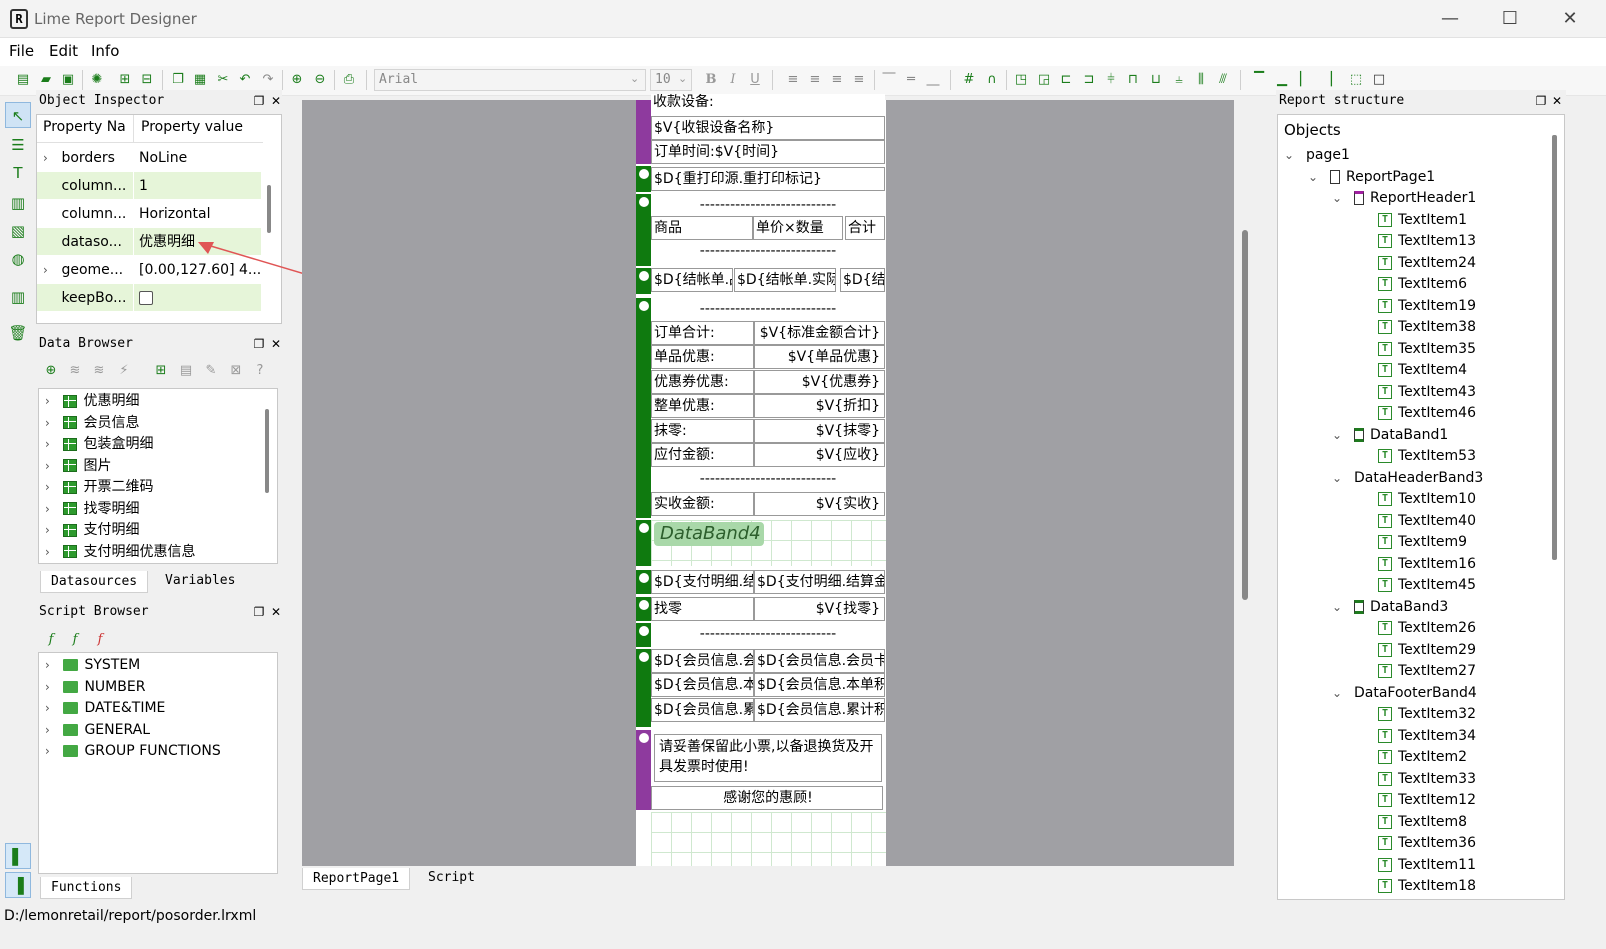 The image size is (1606, 949). What do you see at coordinates (1021, 80) in the screenshot?
I see `bring-front-icon: ◳` at bounding box center [1021, 80].